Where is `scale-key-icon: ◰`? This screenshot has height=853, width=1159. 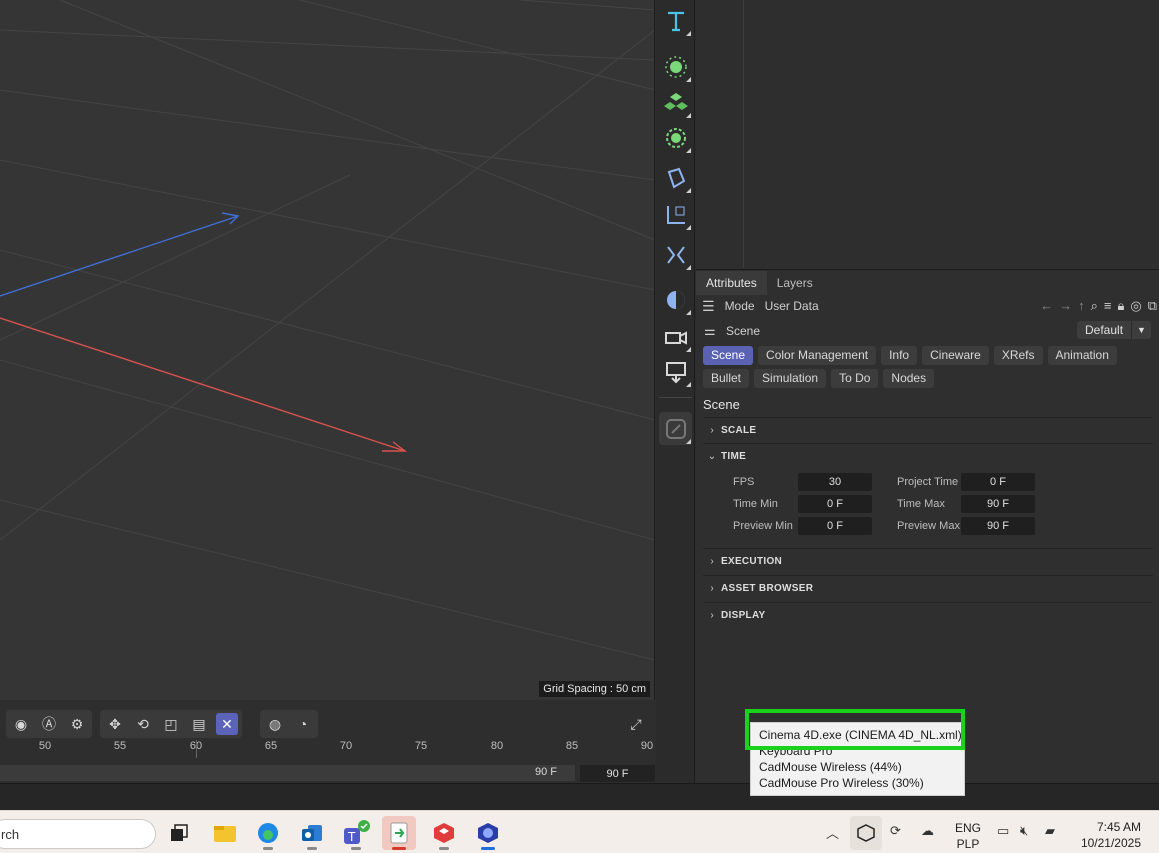 scale-key-icon: ◰ is located at coordinates (171, 724).